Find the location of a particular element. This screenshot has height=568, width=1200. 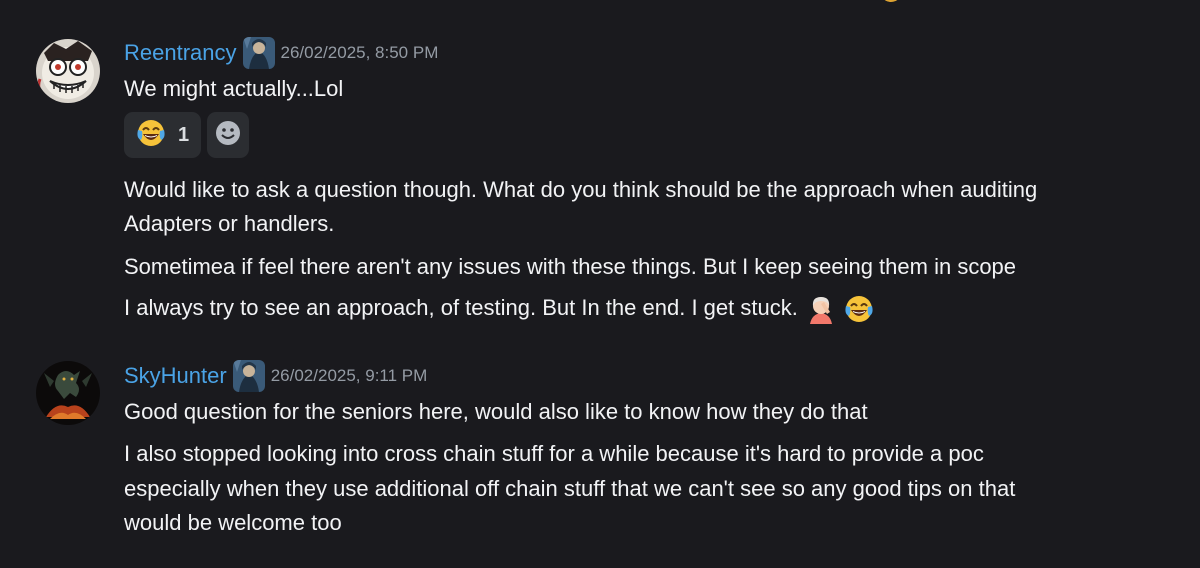

reaction-count: 1 is located at coordinates (184, 134).